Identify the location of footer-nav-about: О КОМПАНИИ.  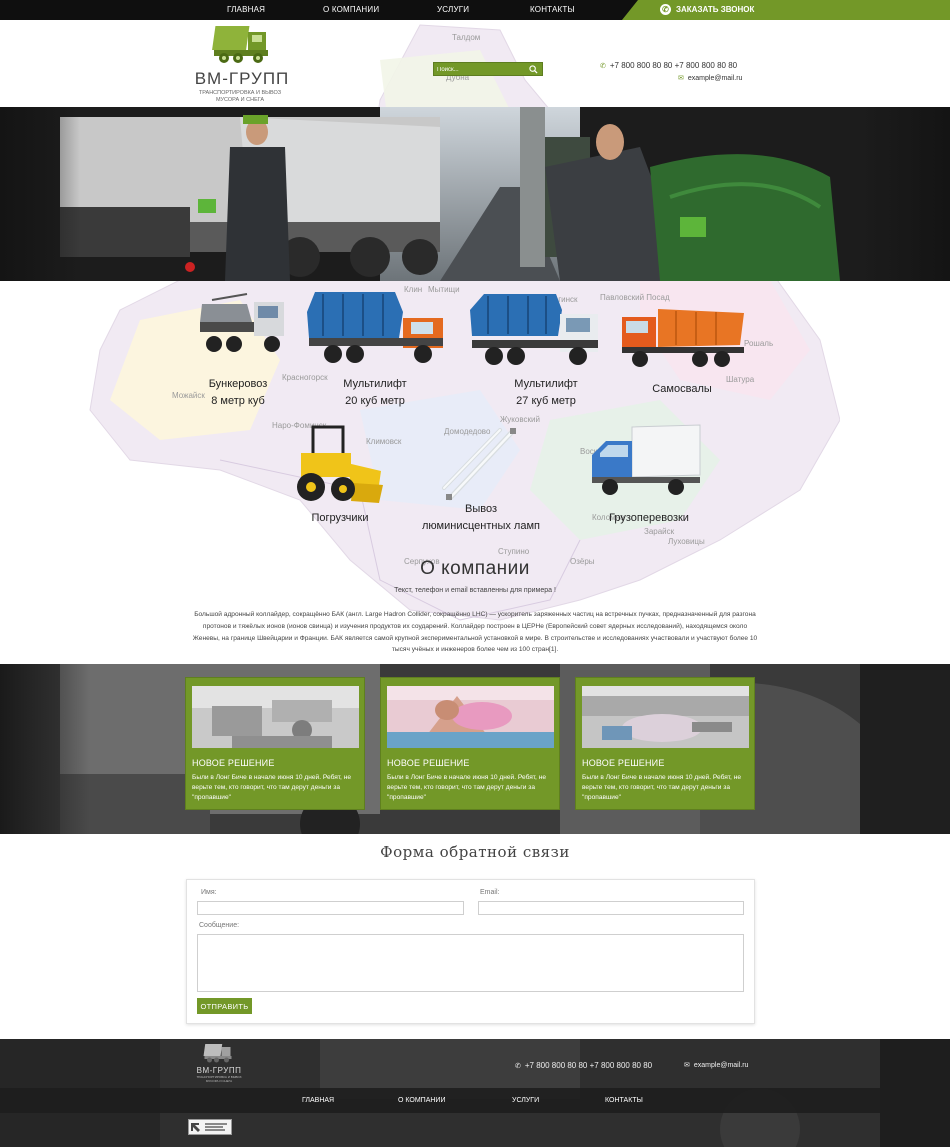
(421, 1100).